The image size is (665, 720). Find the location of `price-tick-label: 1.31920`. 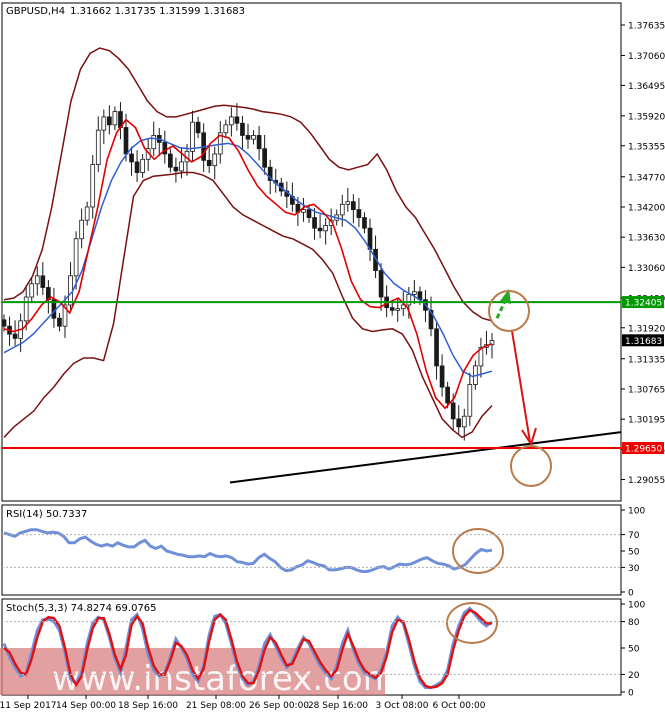

price-tick-label: 1.31920 is located at coordinates (646, 329).